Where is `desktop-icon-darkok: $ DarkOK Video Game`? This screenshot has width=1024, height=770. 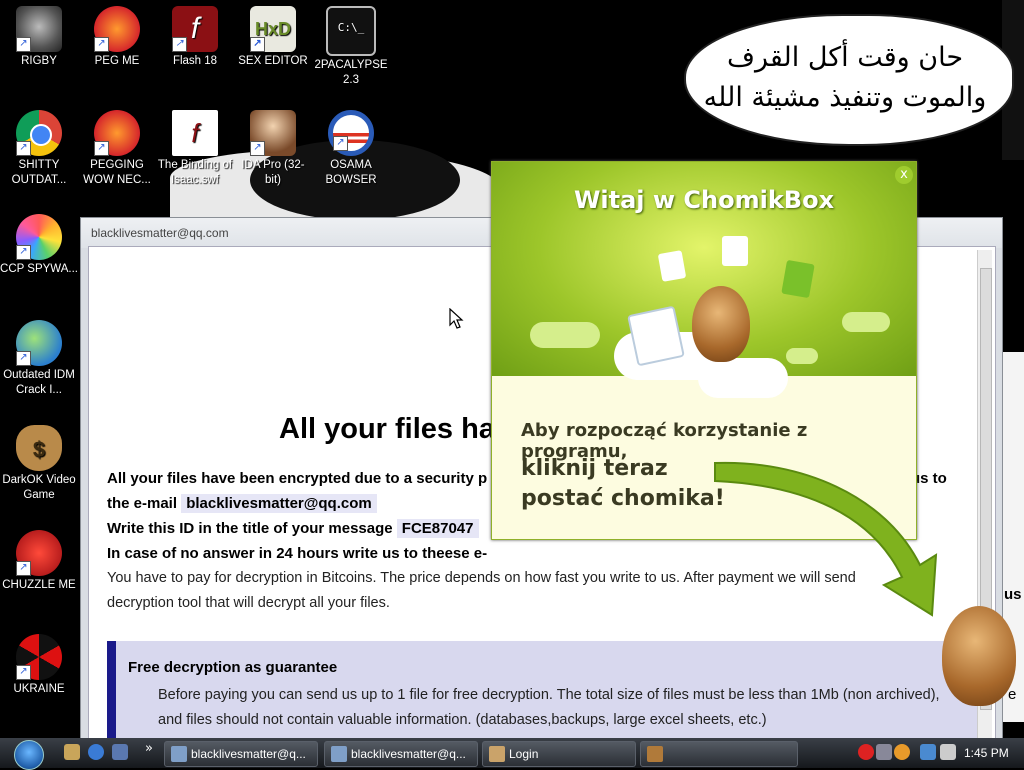 desktop-icon-darkok: $ DarkOK Video Game is located at coordinates (39, 464).